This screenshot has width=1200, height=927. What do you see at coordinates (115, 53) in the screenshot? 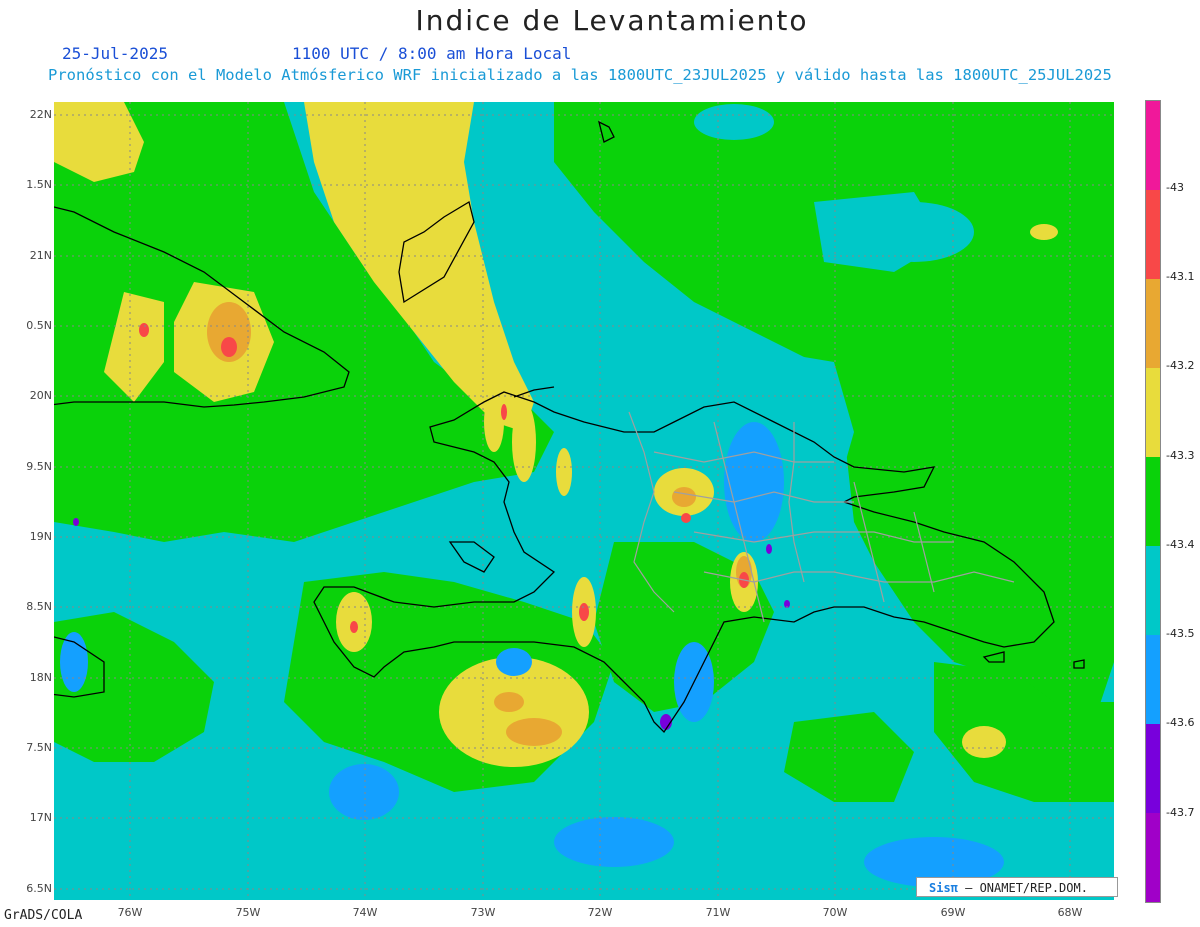
I see `forecast-date: 25-Jul-2025` at bounding box center [115, 53].